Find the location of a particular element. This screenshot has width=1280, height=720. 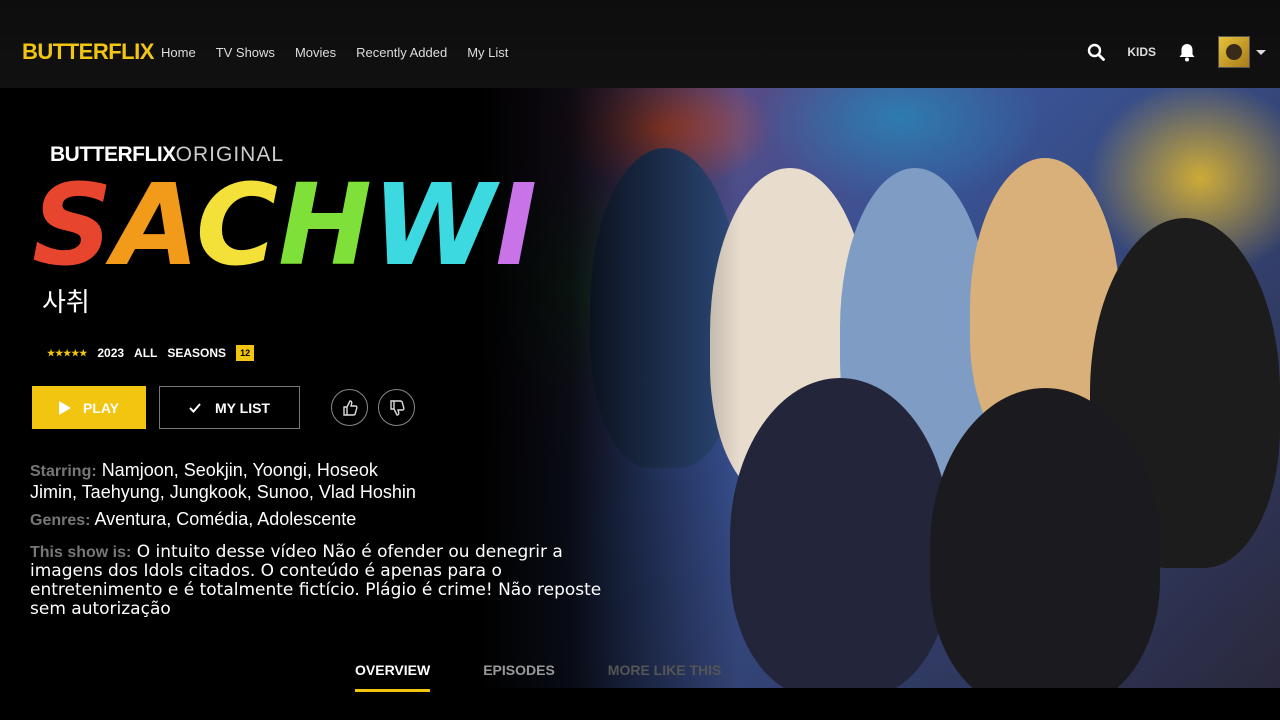

genres: Genres: Aventura, Comédia, Adolescente is located at coordinates (193, 520).